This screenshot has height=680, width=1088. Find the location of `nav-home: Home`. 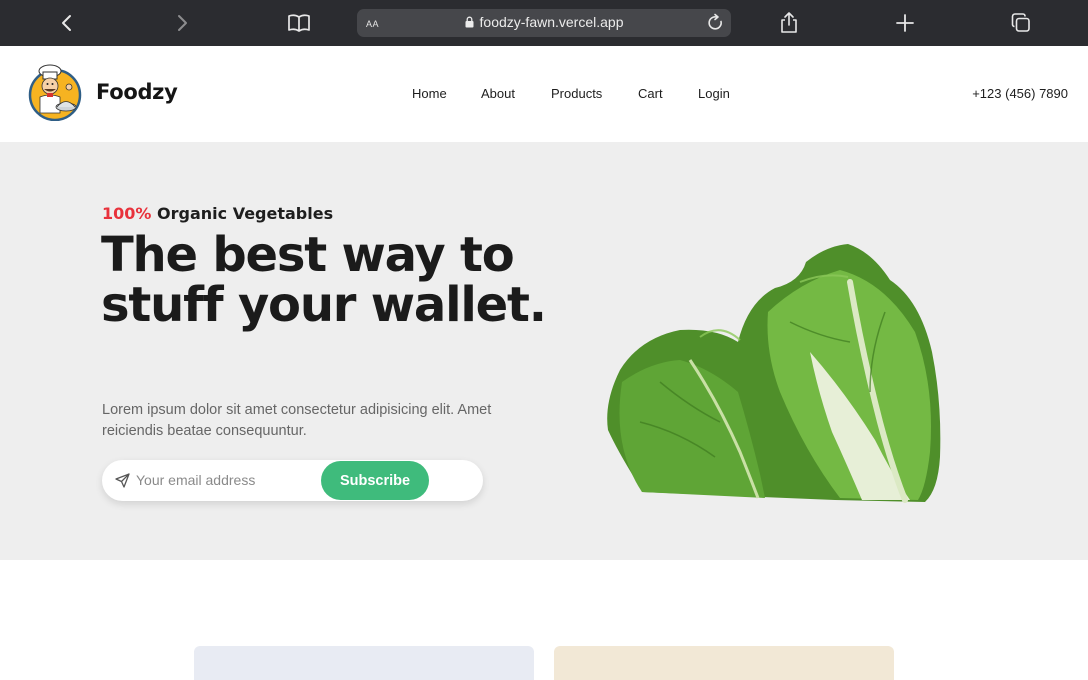

nav-home: Home is located at coordinates (429, 93).